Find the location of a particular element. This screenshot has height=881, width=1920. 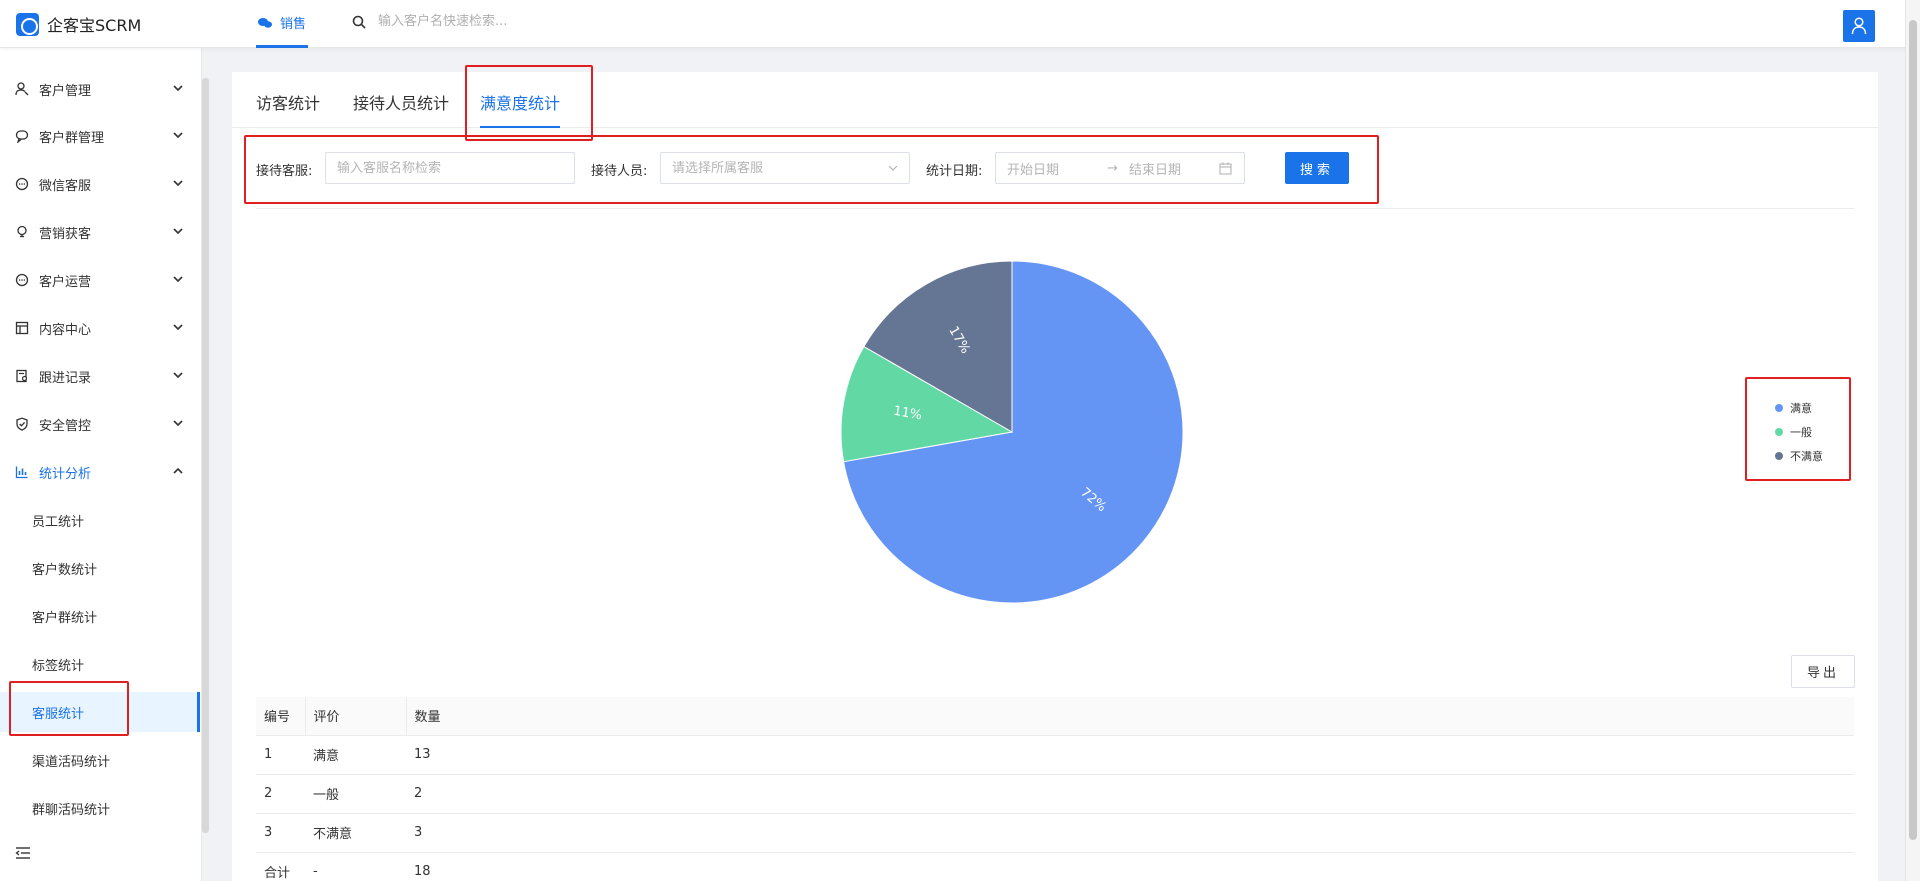

logo-icon is located at coordinates (27, 24).